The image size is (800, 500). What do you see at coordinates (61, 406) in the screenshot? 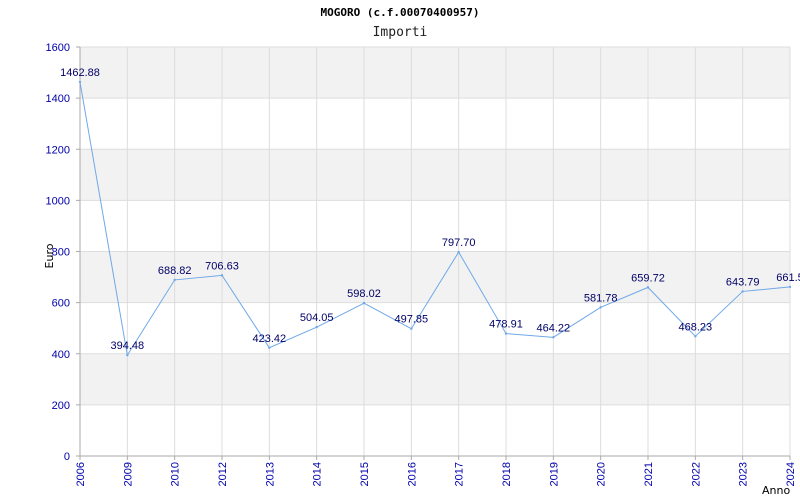
I see `y-tick-label: 200` at bounding box center [61, 406].